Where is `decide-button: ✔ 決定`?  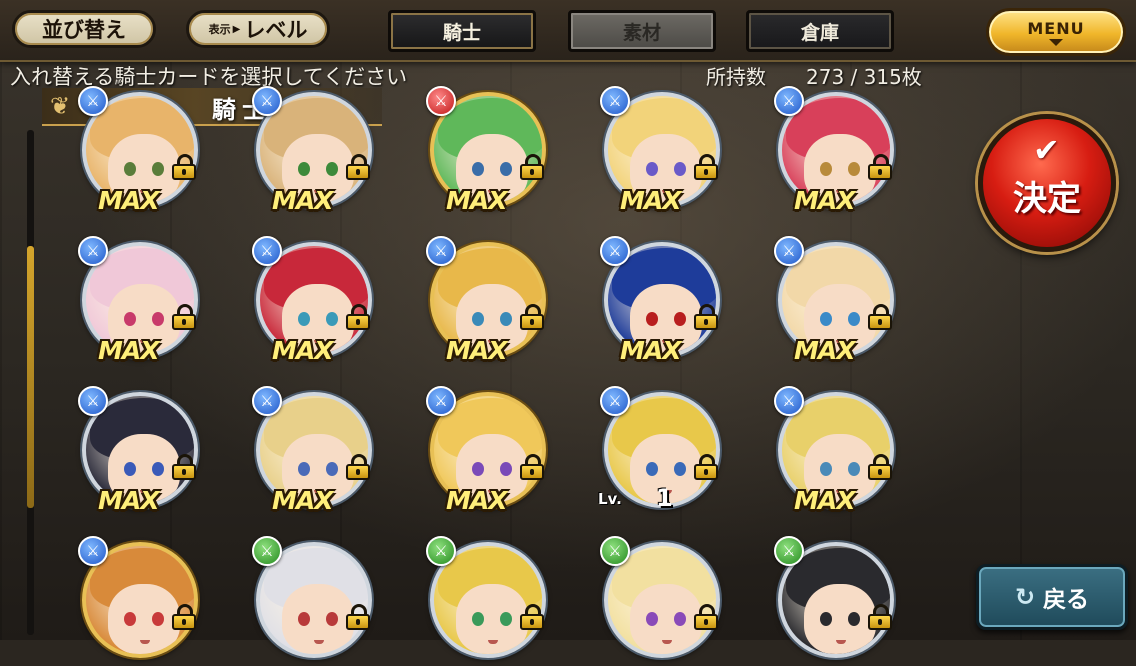
decide-button: ✔ 決定 is located at coordinates (1047, 183).